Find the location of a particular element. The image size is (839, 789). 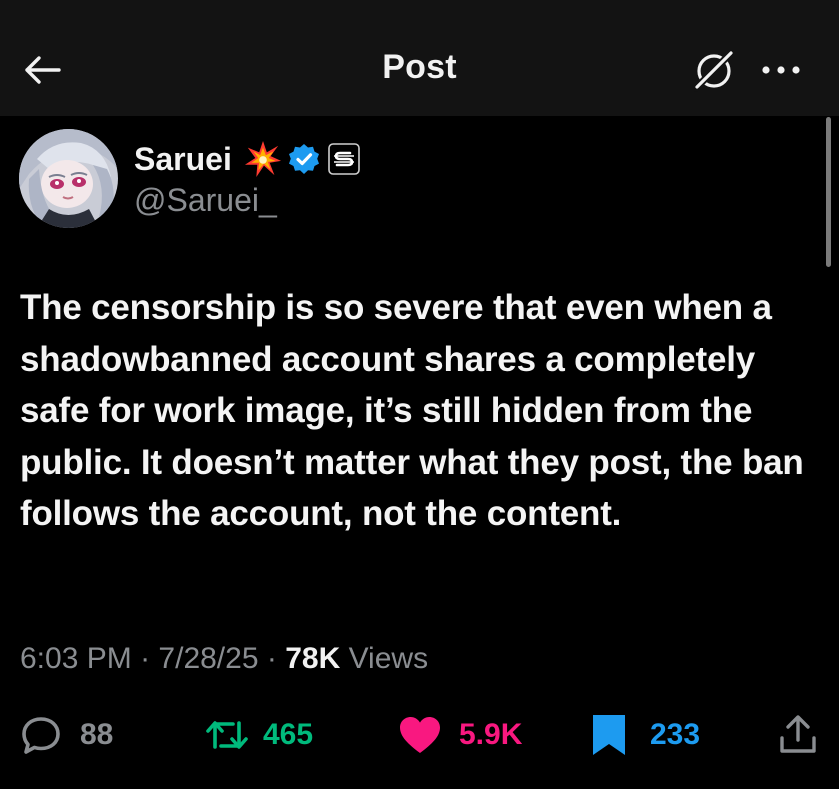

collision-emoji-icon is located at coordinates (262, 159).